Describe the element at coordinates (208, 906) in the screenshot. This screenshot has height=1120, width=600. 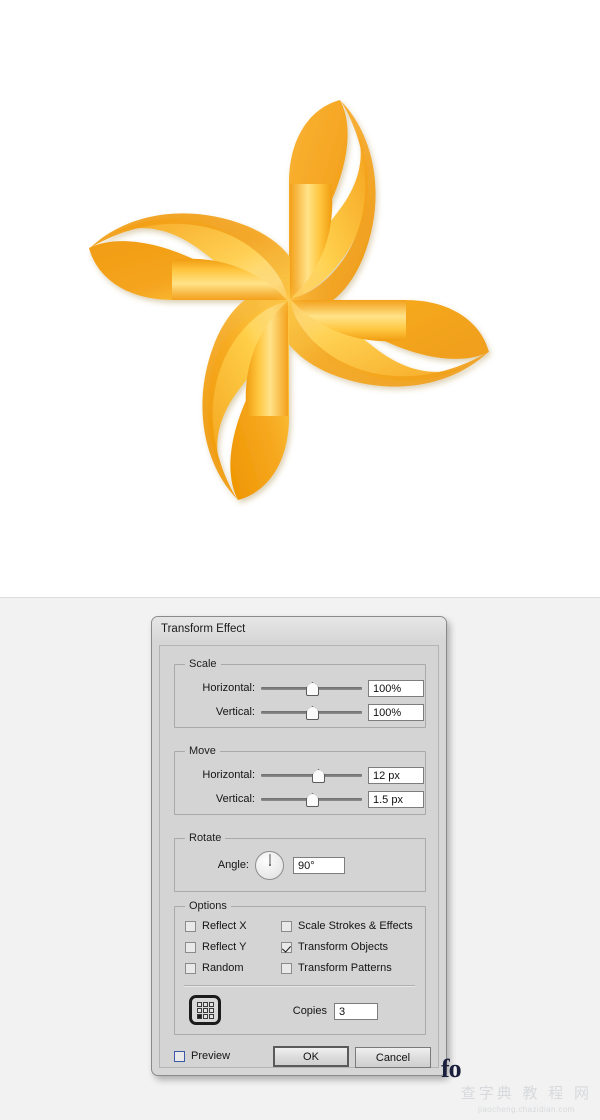
I see `options-legend: Options` at that location.